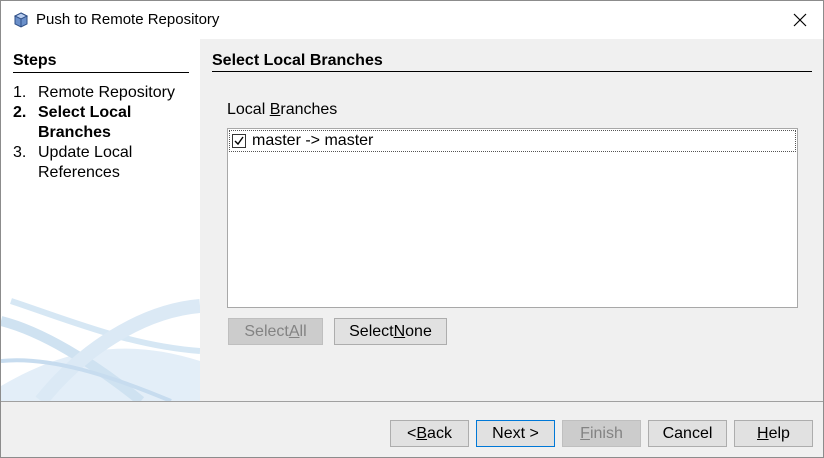 This screenshot has width=824, height=458. I want to click on title-bar: Push to Remote Repository, so click(412, 20).